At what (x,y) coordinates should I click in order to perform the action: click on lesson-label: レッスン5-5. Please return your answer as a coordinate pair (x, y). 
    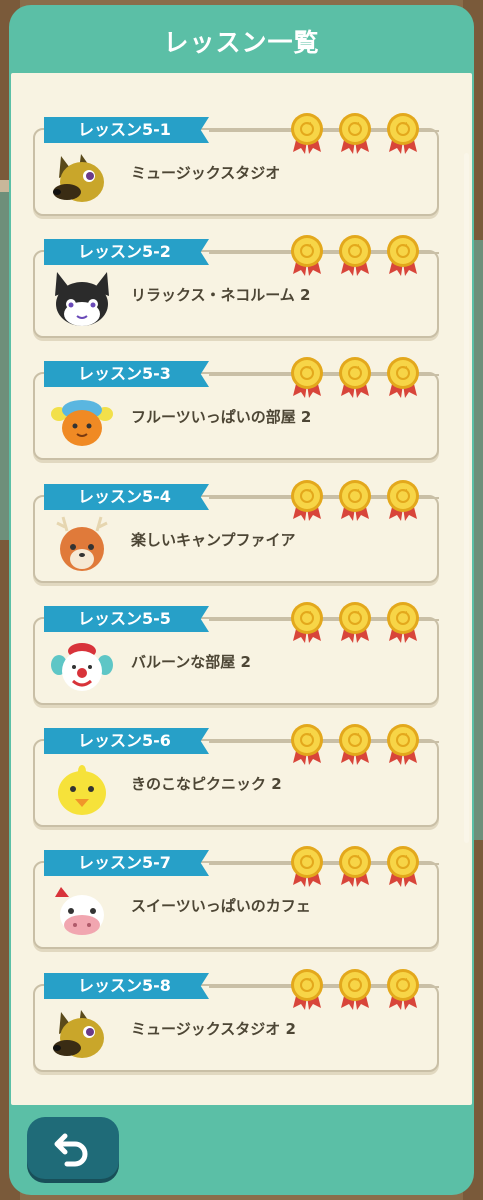
    Looking at the image, I should click on (126, 619).